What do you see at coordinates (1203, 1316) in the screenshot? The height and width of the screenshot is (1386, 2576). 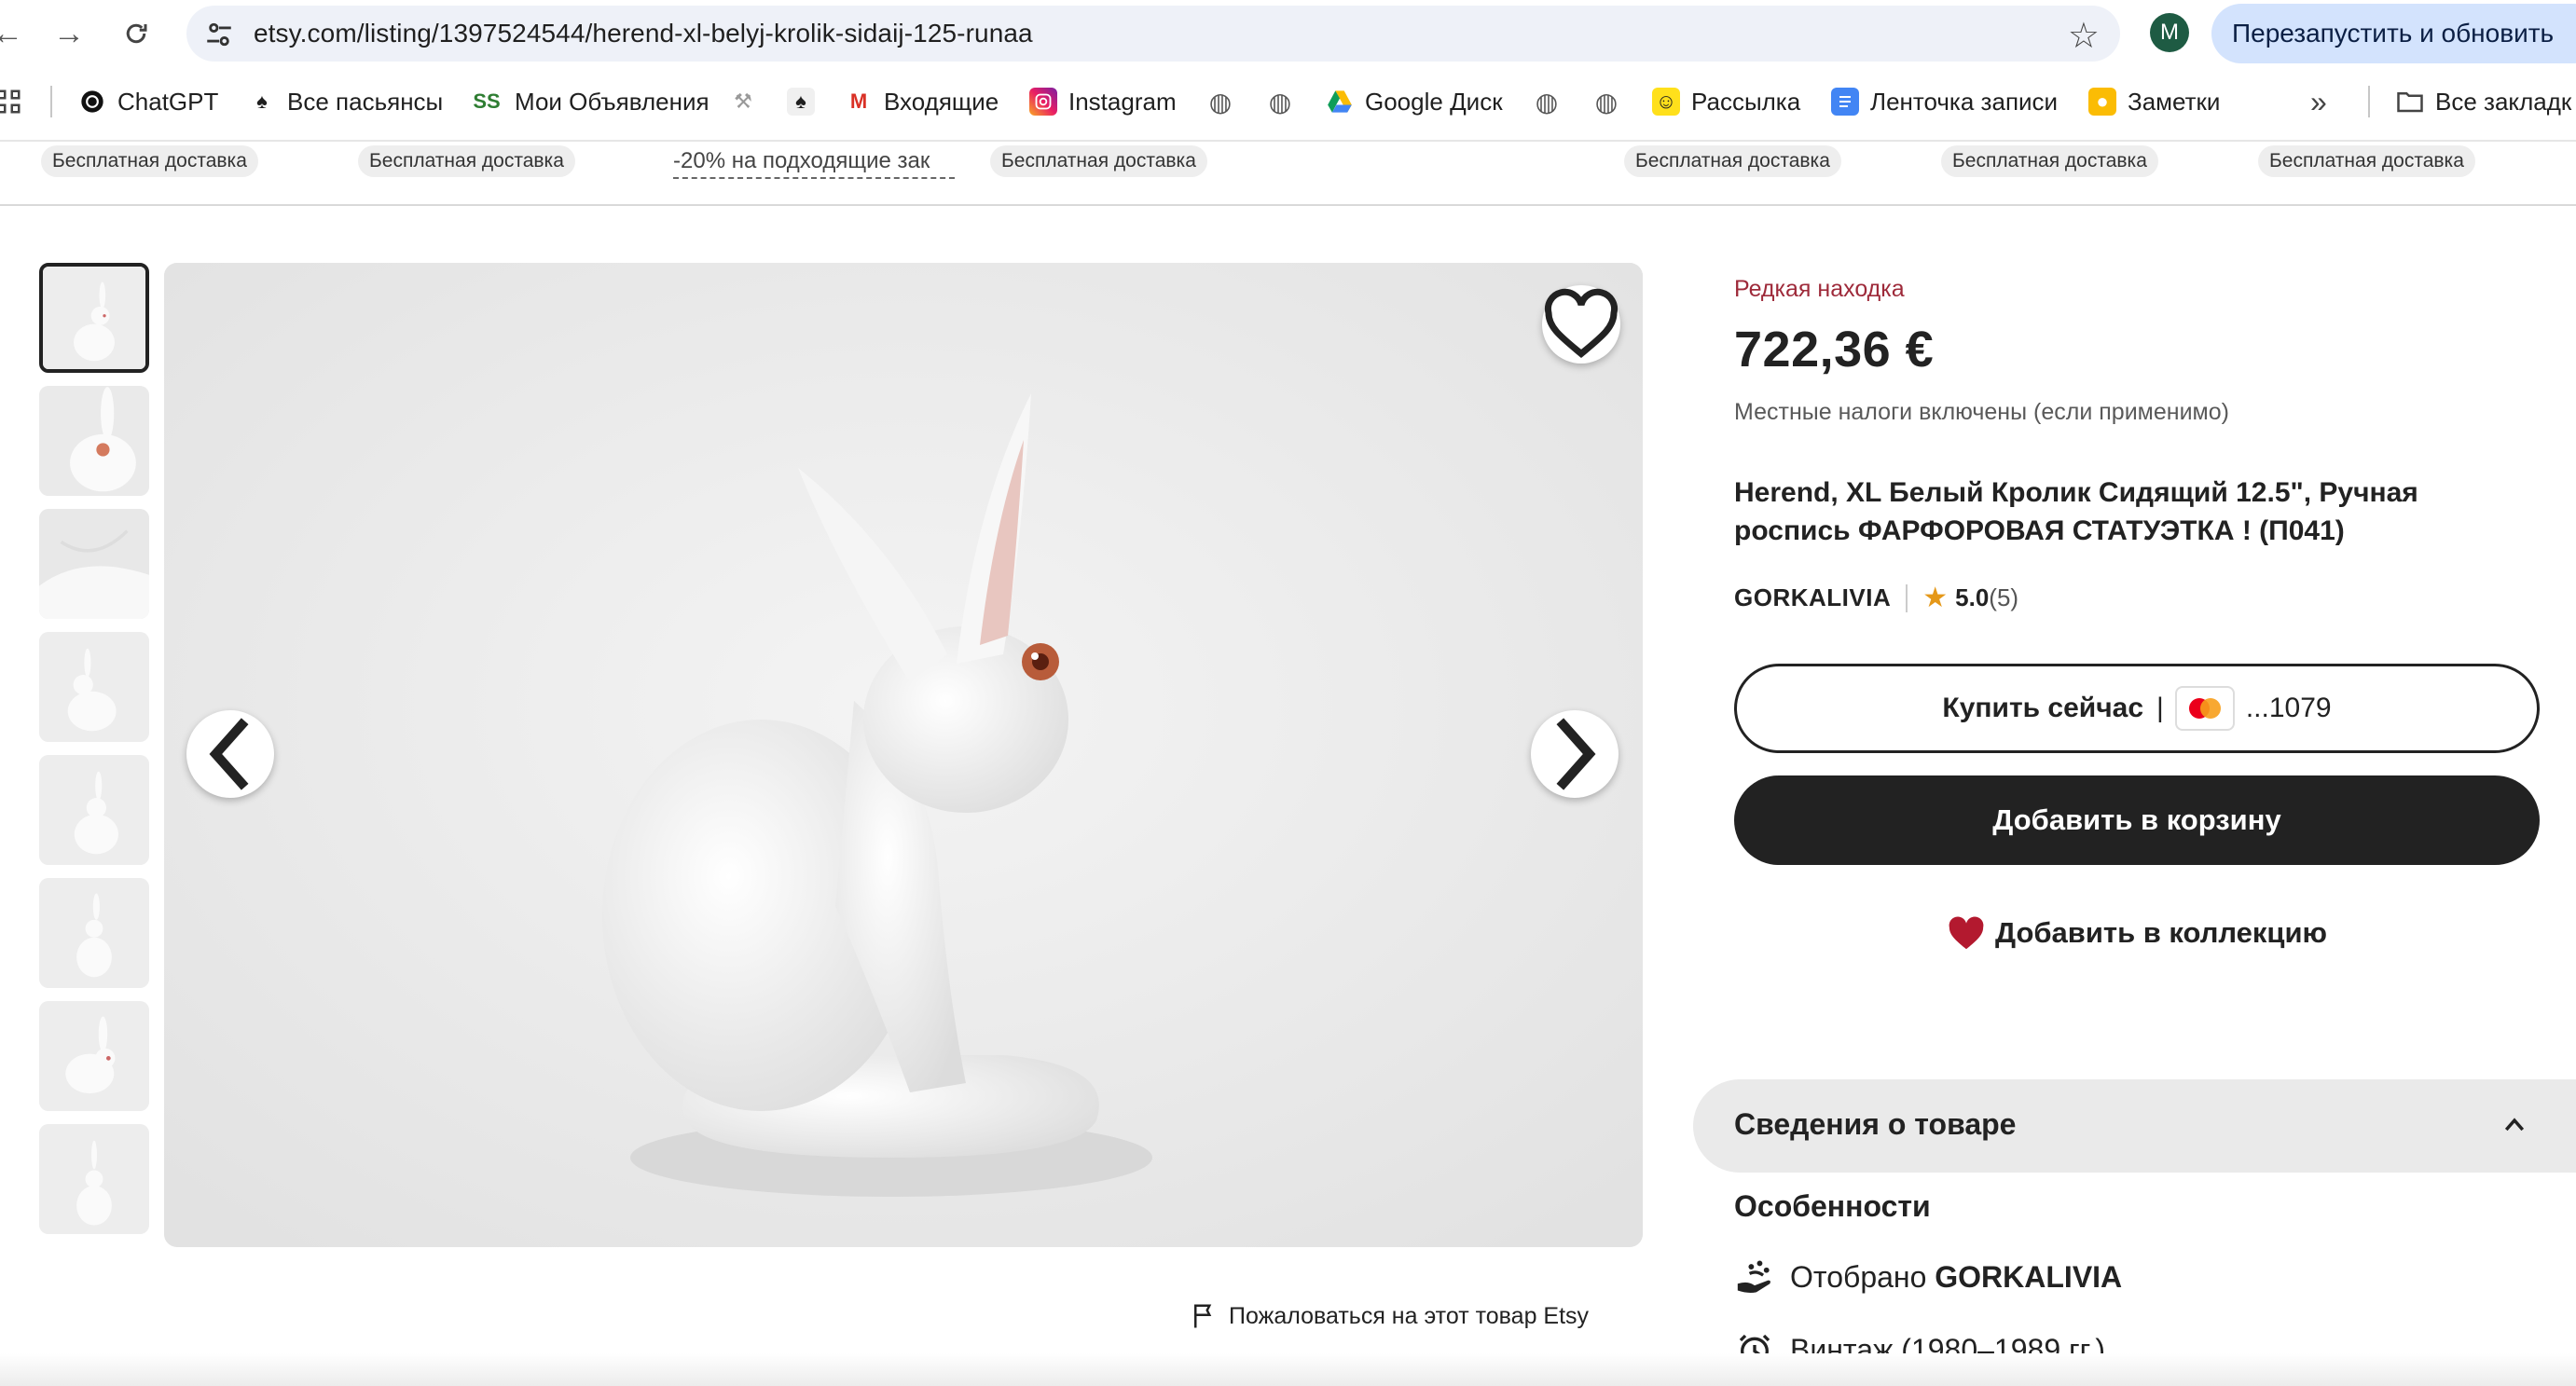 I see `flag-icon` at bounding box center [1203, 1316].